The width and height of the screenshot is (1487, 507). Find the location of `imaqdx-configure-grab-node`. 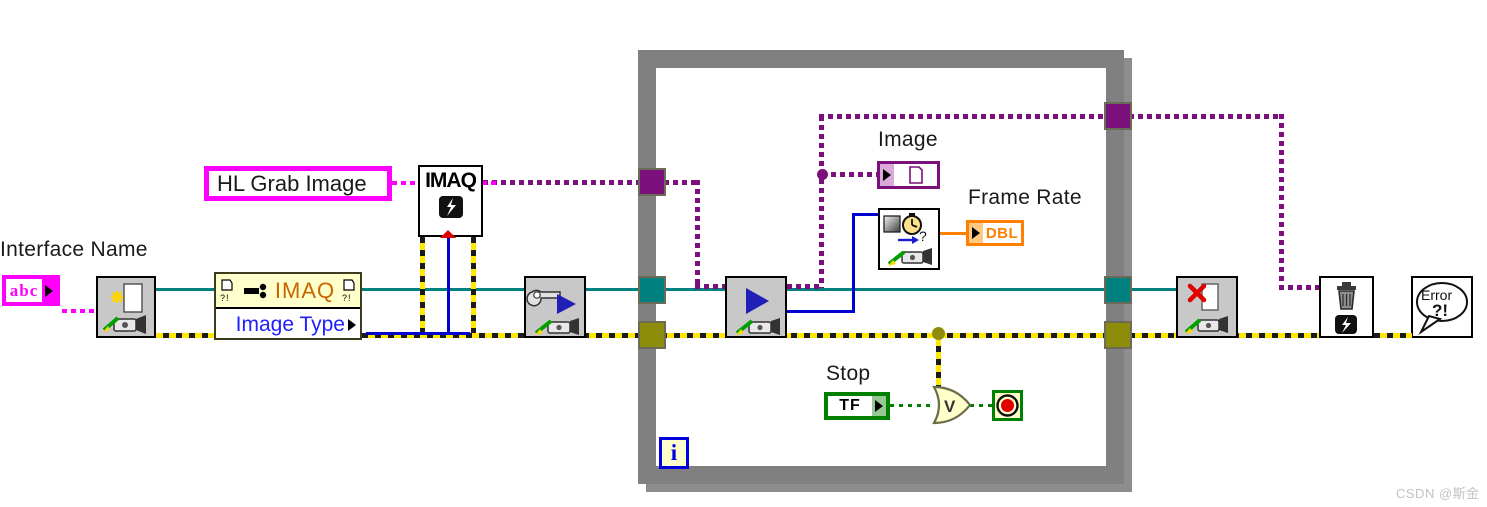

imaqdx-configure-grab-node is located at coordinates (555, 307).